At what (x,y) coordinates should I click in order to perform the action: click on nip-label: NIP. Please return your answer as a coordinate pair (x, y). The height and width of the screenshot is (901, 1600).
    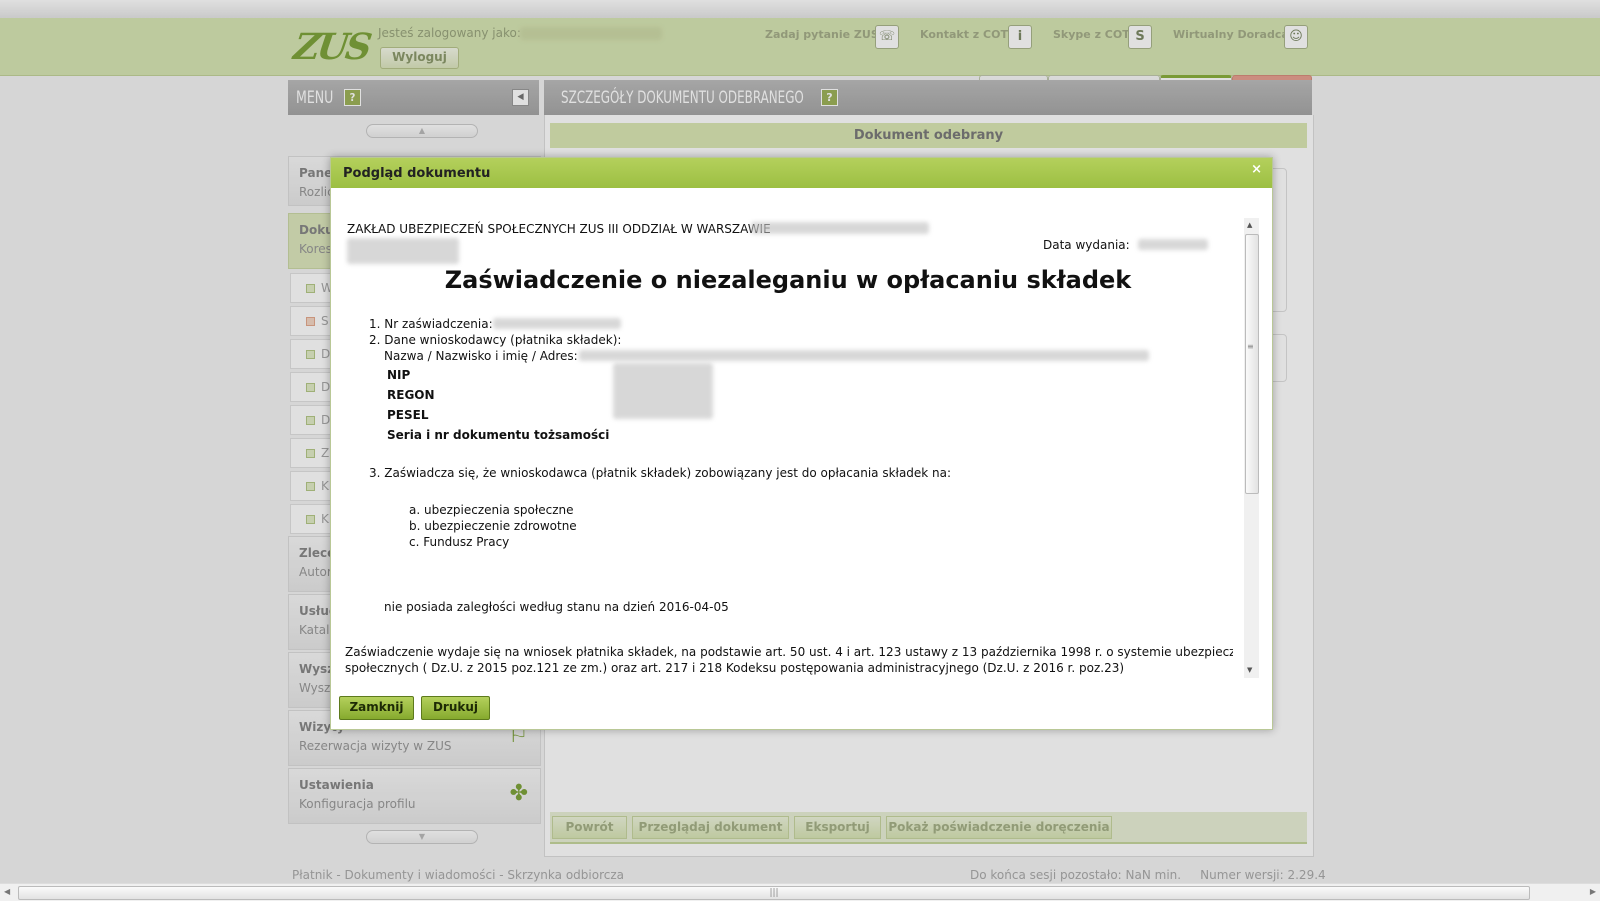
    Looking at the image, I should click on (399, 375).